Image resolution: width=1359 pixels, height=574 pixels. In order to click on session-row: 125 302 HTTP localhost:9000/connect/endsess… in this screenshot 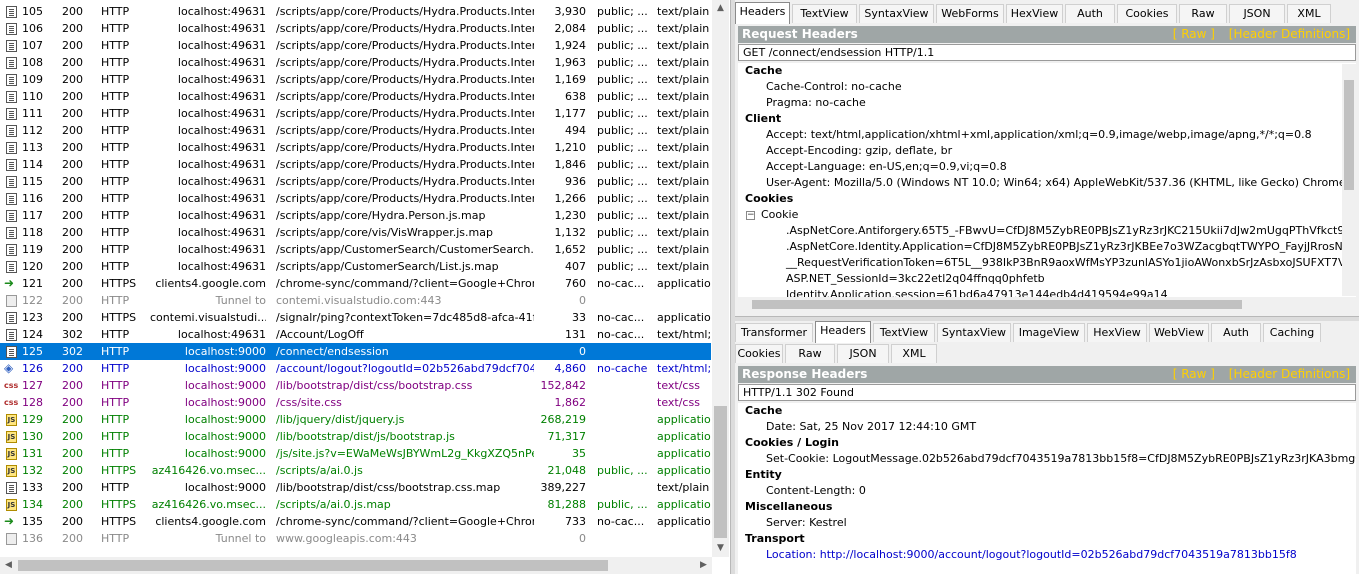, I will do `click(355, 351)`.